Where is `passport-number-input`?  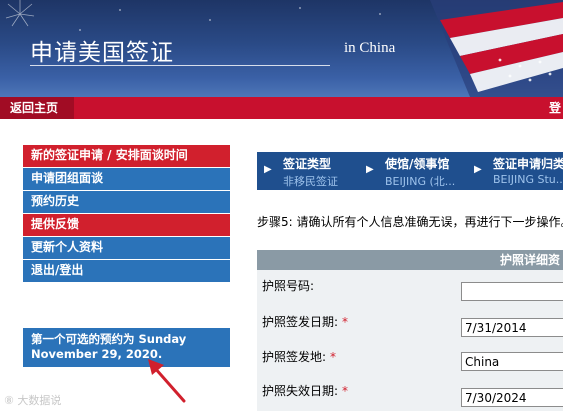
passport-number-input is located at coordinates (512, 291).